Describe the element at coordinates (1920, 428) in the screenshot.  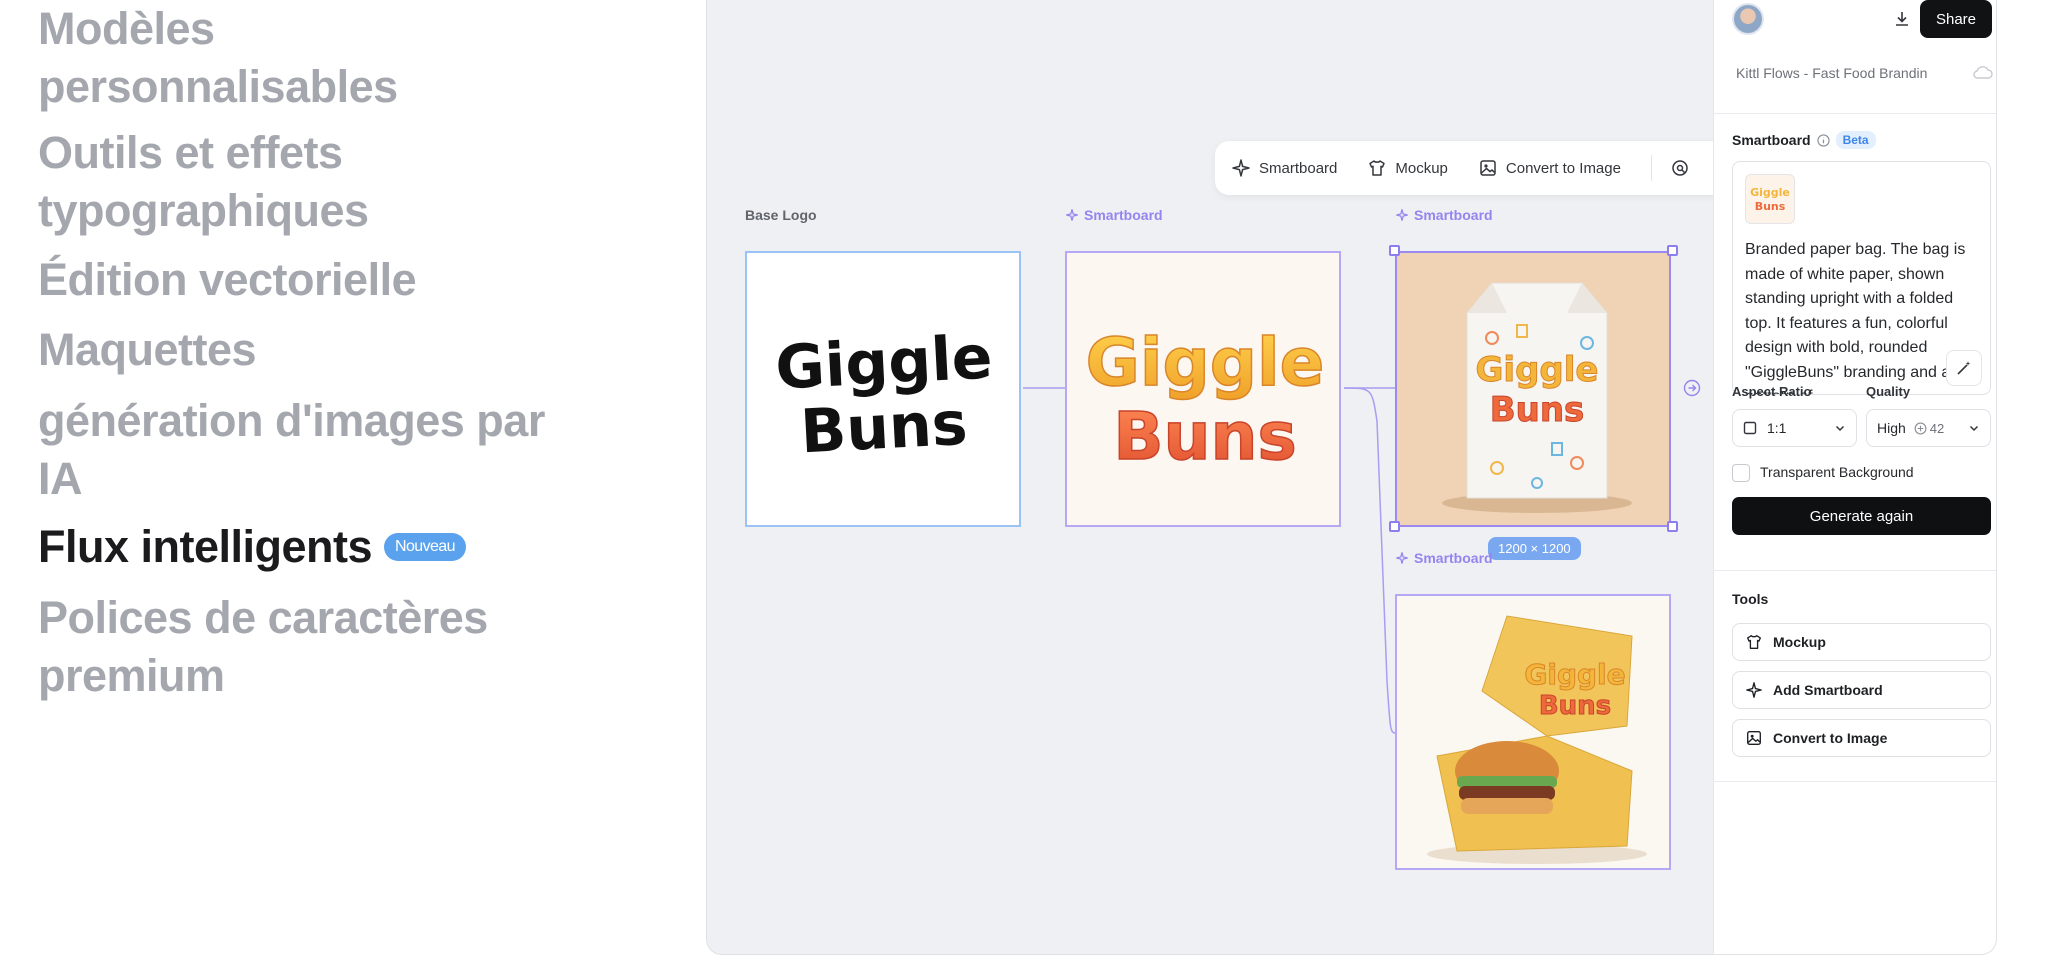
I see `credits-icon` at that location.